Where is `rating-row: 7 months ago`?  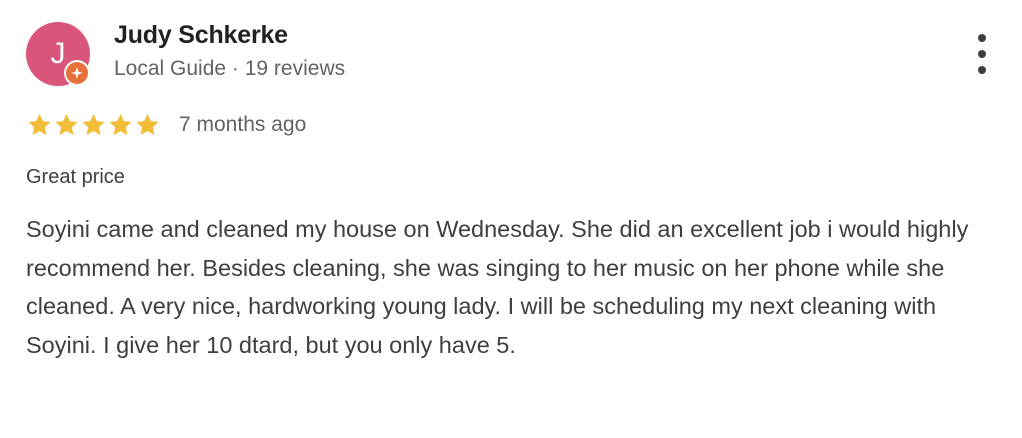
rating-row: 7 months ago is located at coordinates (166, 125).